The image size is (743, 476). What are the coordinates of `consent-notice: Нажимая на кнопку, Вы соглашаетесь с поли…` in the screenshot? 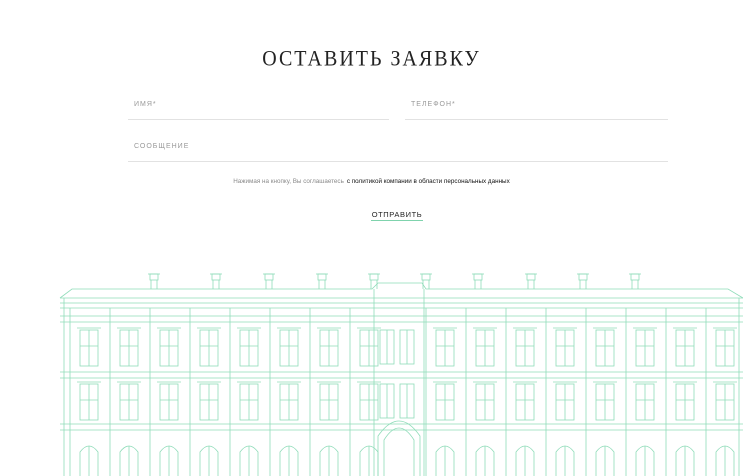 It's located at (371, 181).